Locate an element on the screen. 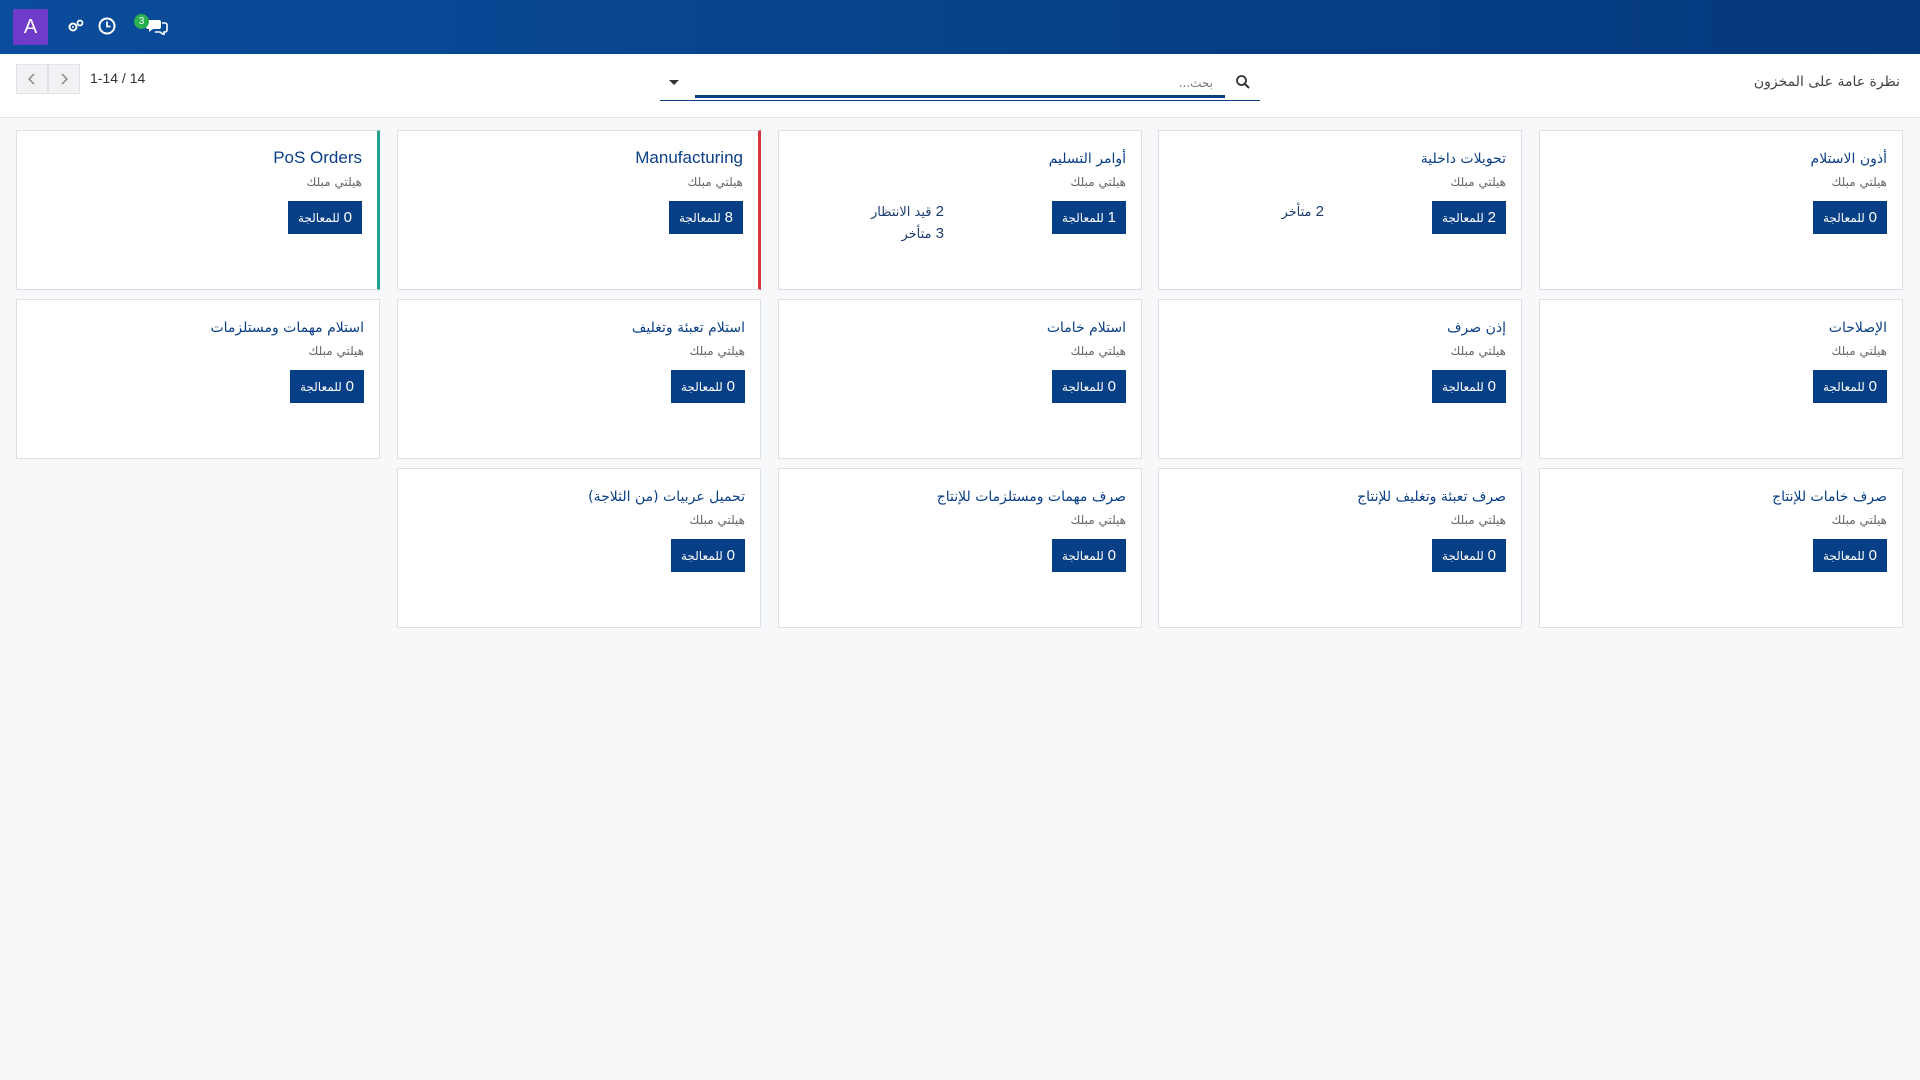 The width and height of the screenshot is (1920, 1080). search-baseline is located at coordinates (960, 100).